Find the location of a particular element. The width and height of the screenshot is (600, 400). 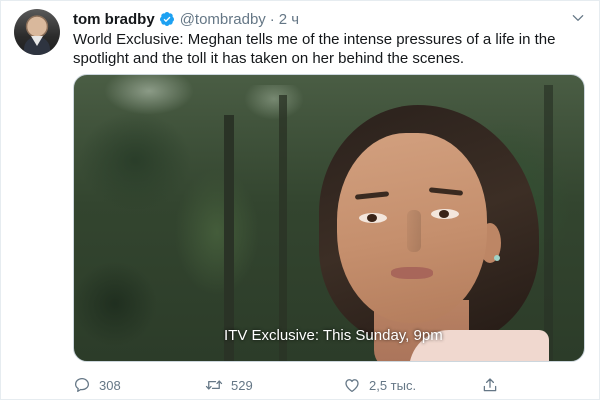

tweet-header: tom bradby @tombradby · 2 ч is located at coordinates (186, 19).